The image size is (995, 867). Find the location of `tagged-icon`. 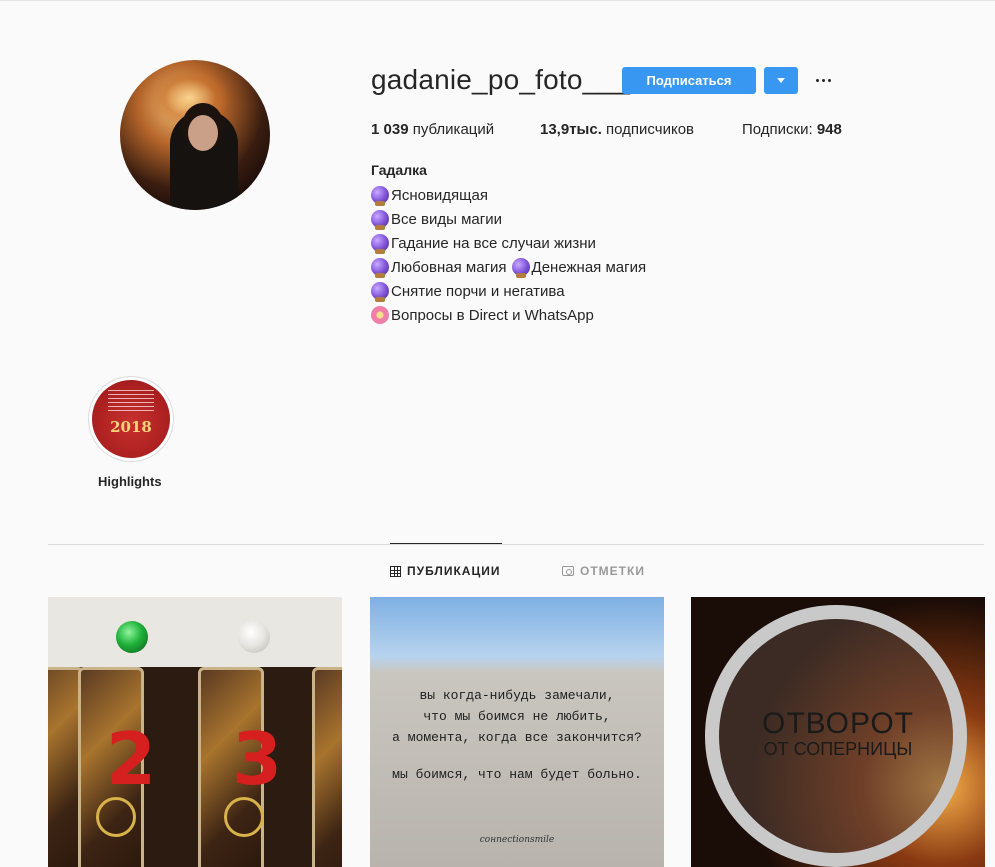

tagged-icon is located at coordinates (568, 571).